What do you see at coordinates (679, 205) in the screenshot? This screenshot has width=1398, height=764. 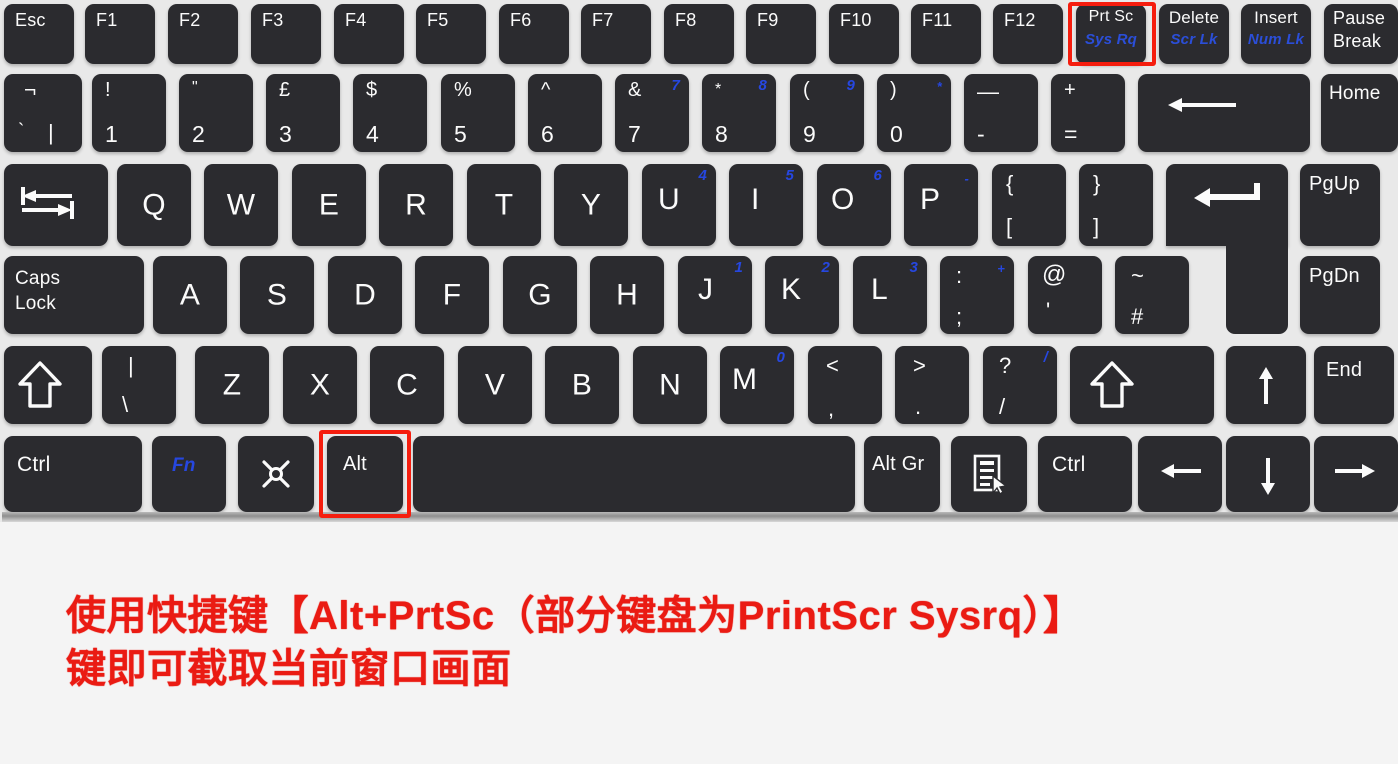 I see `key-u: U 4` at bounding box center [679, 205].